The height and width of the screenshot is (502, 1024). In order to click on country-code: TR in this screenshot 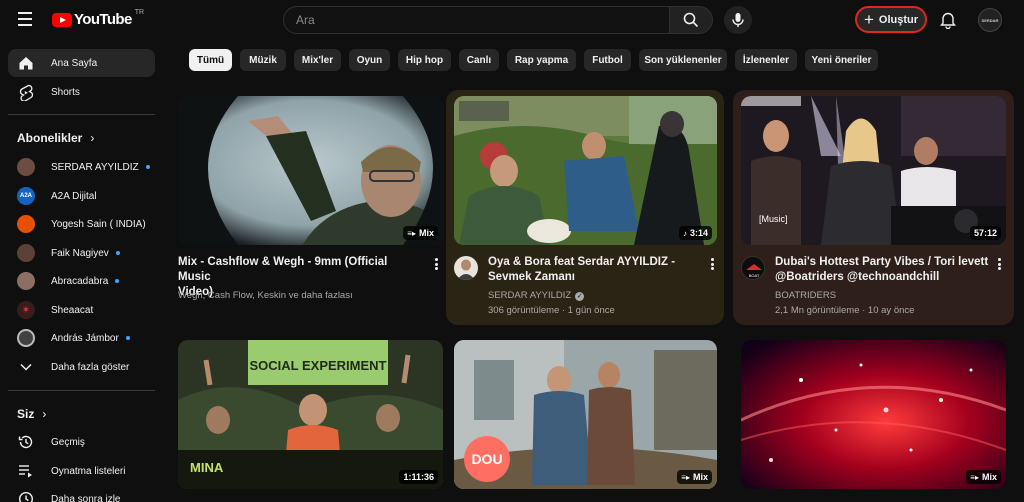, I will do `click(139, 12)`.